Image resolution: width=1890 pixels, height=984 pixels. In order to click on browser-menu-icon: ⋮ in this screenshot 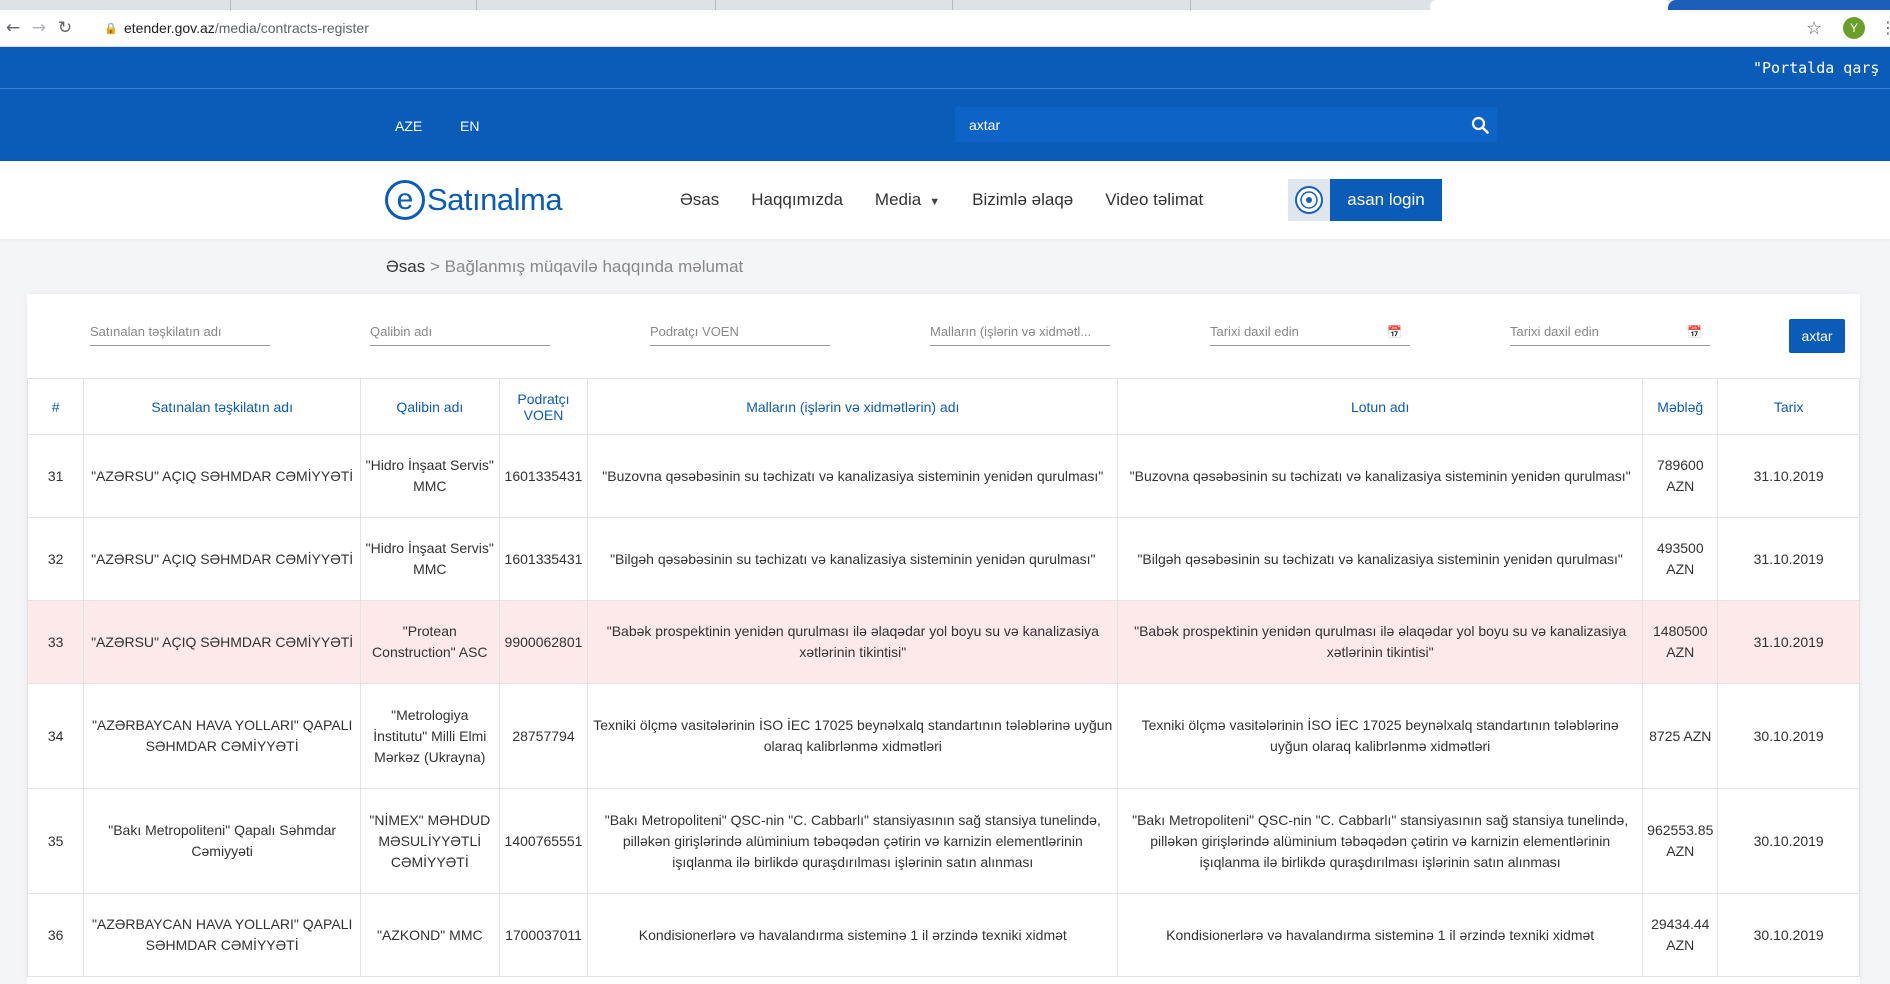, I will do `click(1885, 27)`.